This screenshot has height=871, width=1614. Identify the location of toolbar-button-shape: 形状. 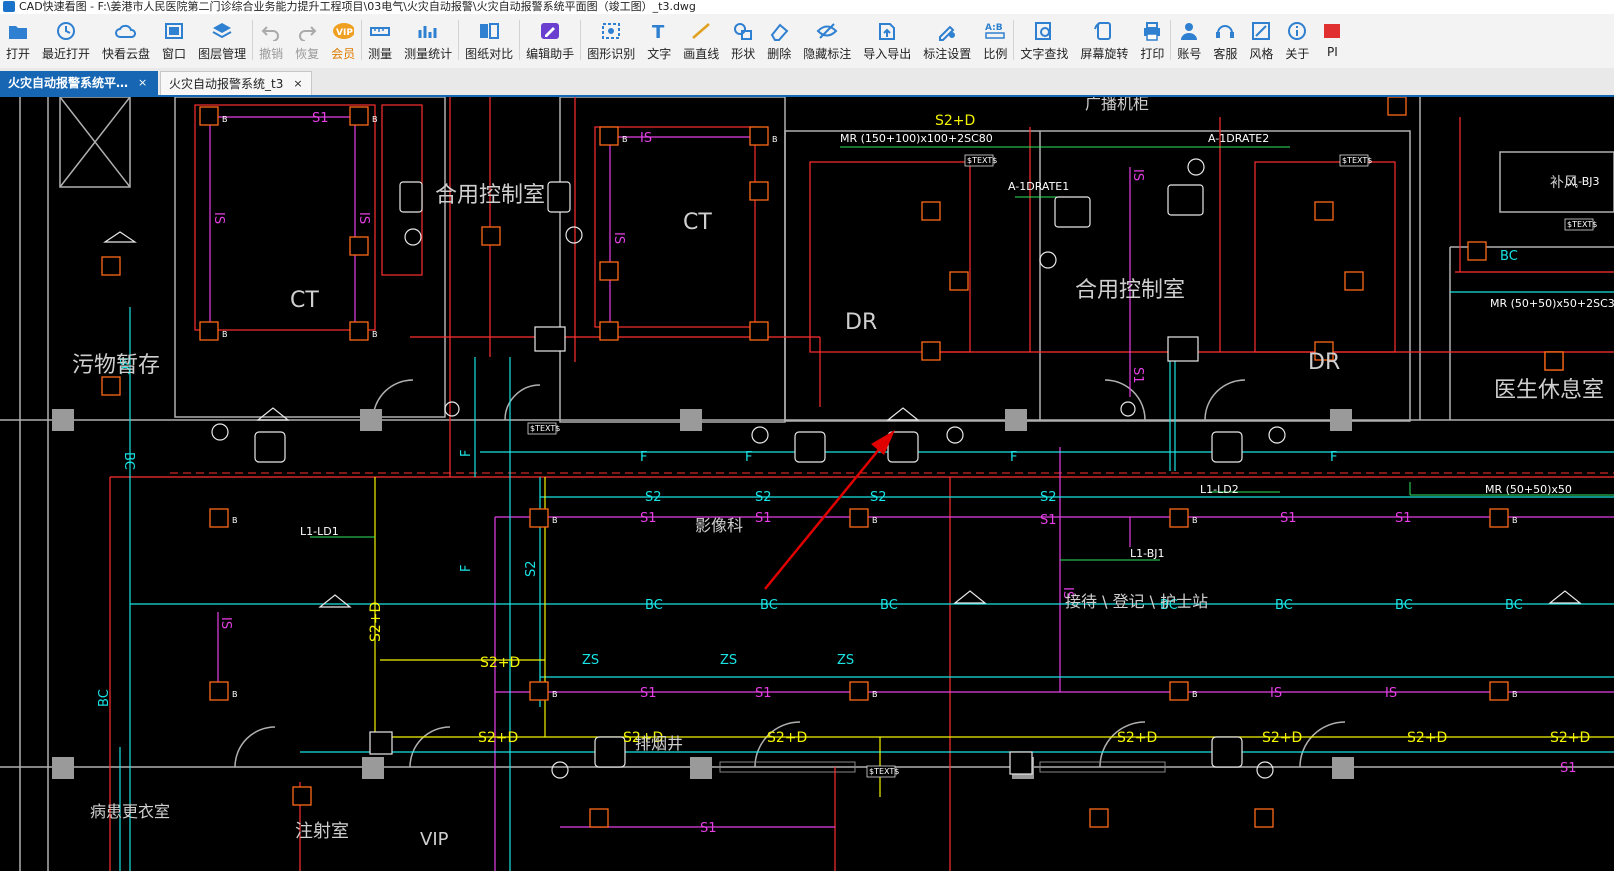
(743, 38).